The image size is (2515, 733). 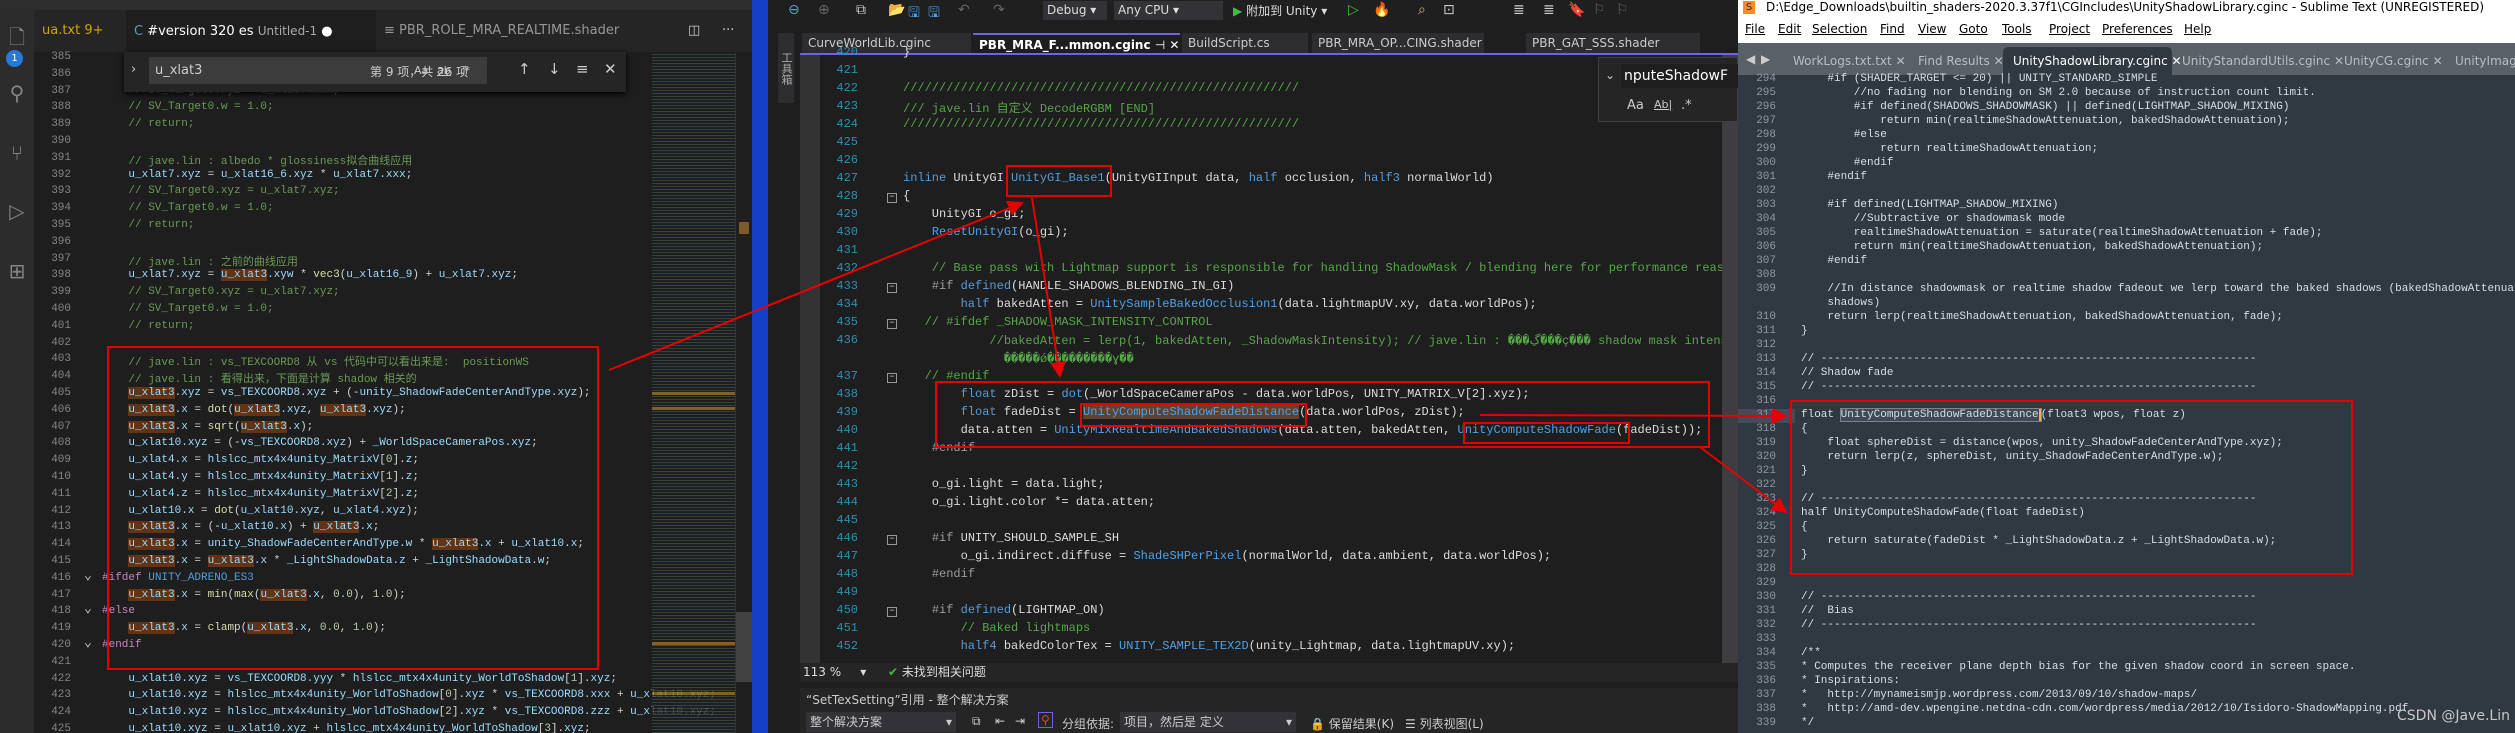 I want to click on code-line: 399 // SV_Target0.xyz = u_xlat7.xyz;, so click(x=376, y=294).